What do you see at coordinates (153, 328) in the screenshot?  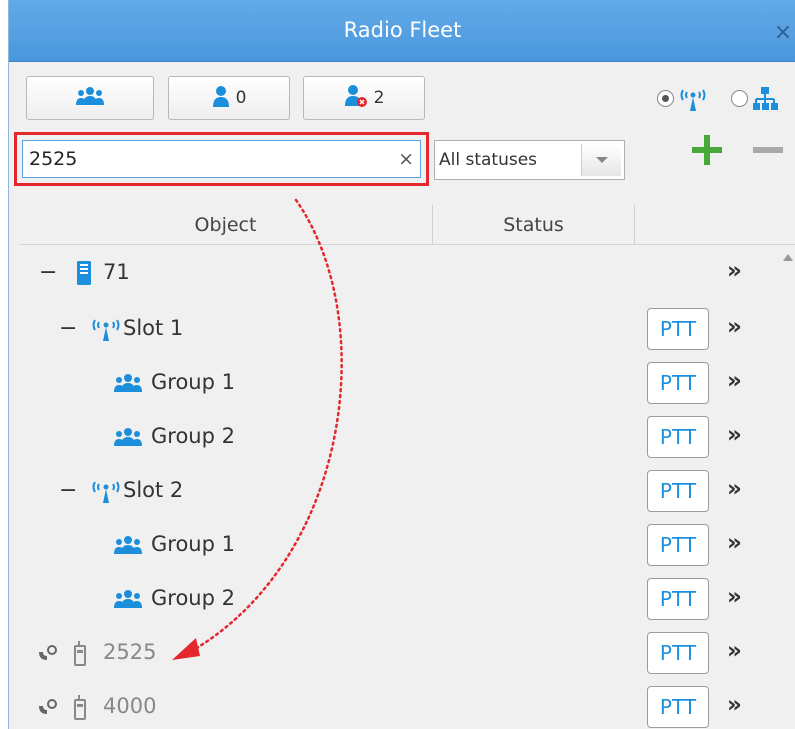 I see `tree-row-label: Slot 1` at bounding box center [153, 328].